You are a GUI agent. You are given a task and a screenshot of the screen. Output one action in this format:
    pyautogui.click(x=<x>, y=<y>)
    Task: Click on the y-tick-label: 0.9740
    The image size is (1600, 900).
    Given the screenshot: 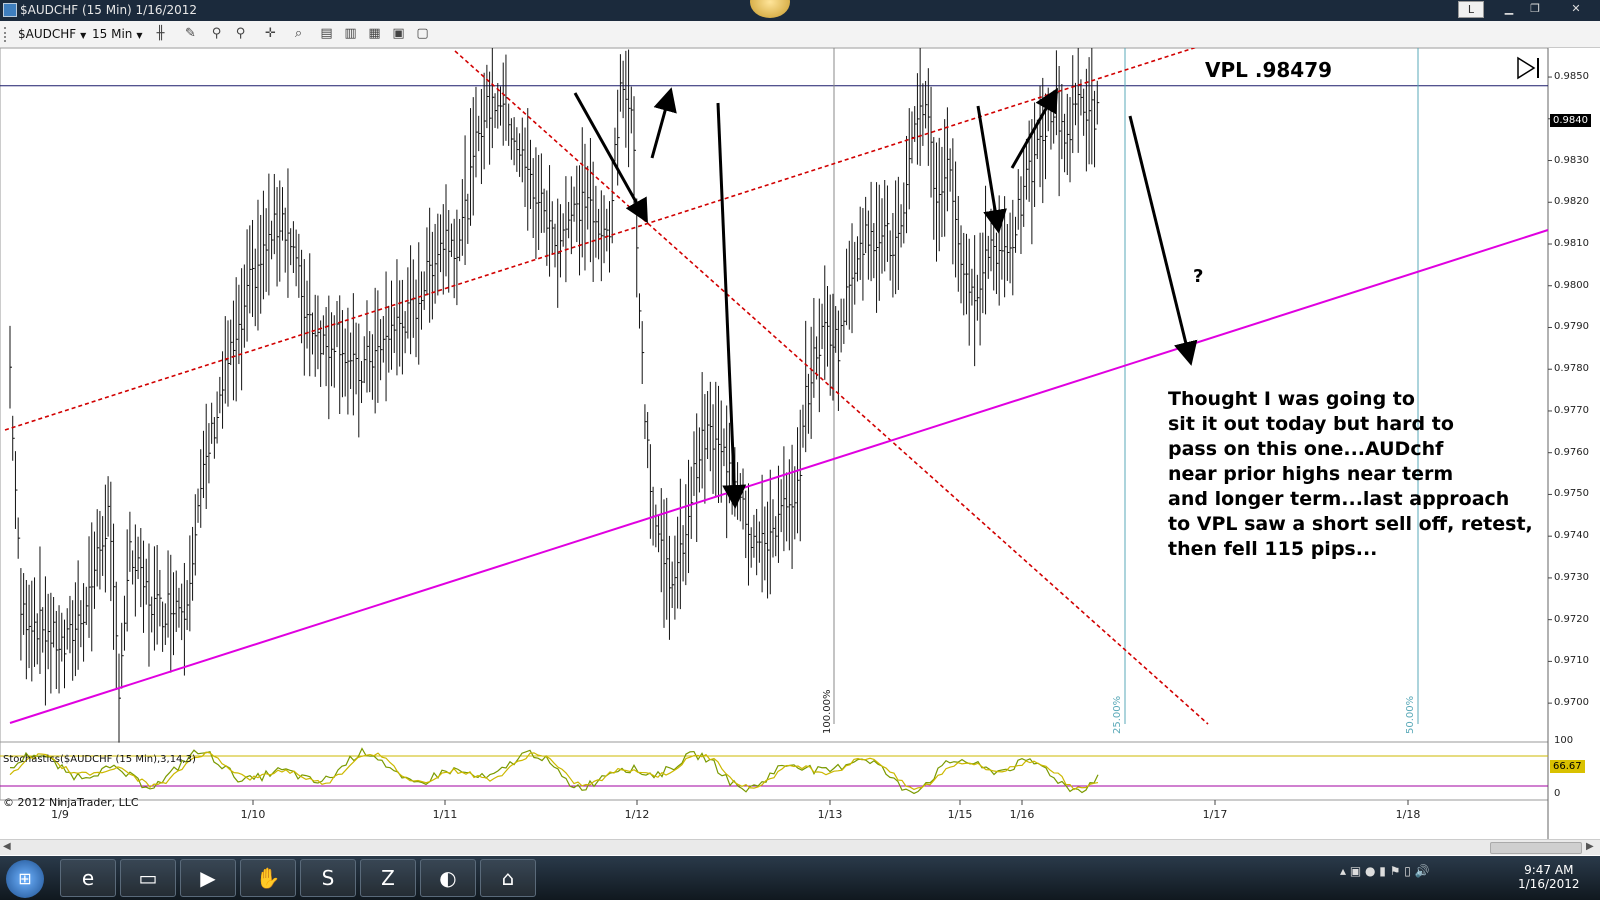 What is the action you would take?
    pyautogui.click(x=1571, y=536)
    